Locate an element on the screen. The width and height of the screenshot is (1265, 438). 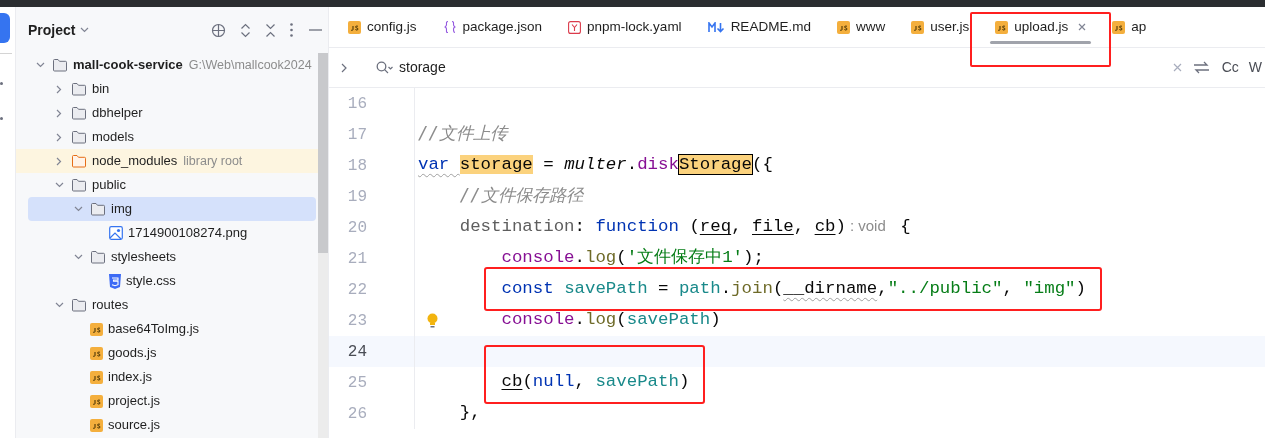
line-number: 25 is located at coordinates (356, 383).